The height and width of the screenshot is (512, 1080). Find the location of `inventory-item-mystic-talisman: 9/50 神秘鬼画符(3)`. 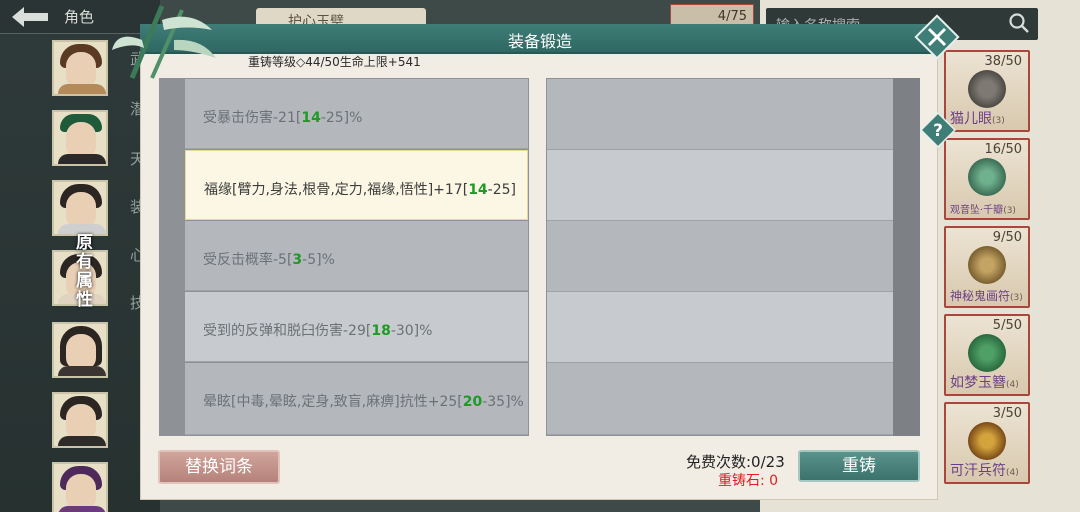

inventory-item-mystic-talisman: 9/50 神秘鬼画符(3) is located at coordinates (987, 267).